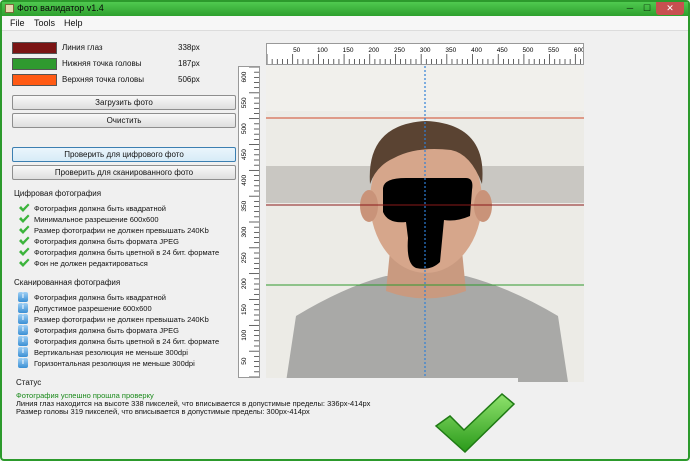  I want to click on scanned-item: i Фотография должна быть квадратной, so click(128, 297).